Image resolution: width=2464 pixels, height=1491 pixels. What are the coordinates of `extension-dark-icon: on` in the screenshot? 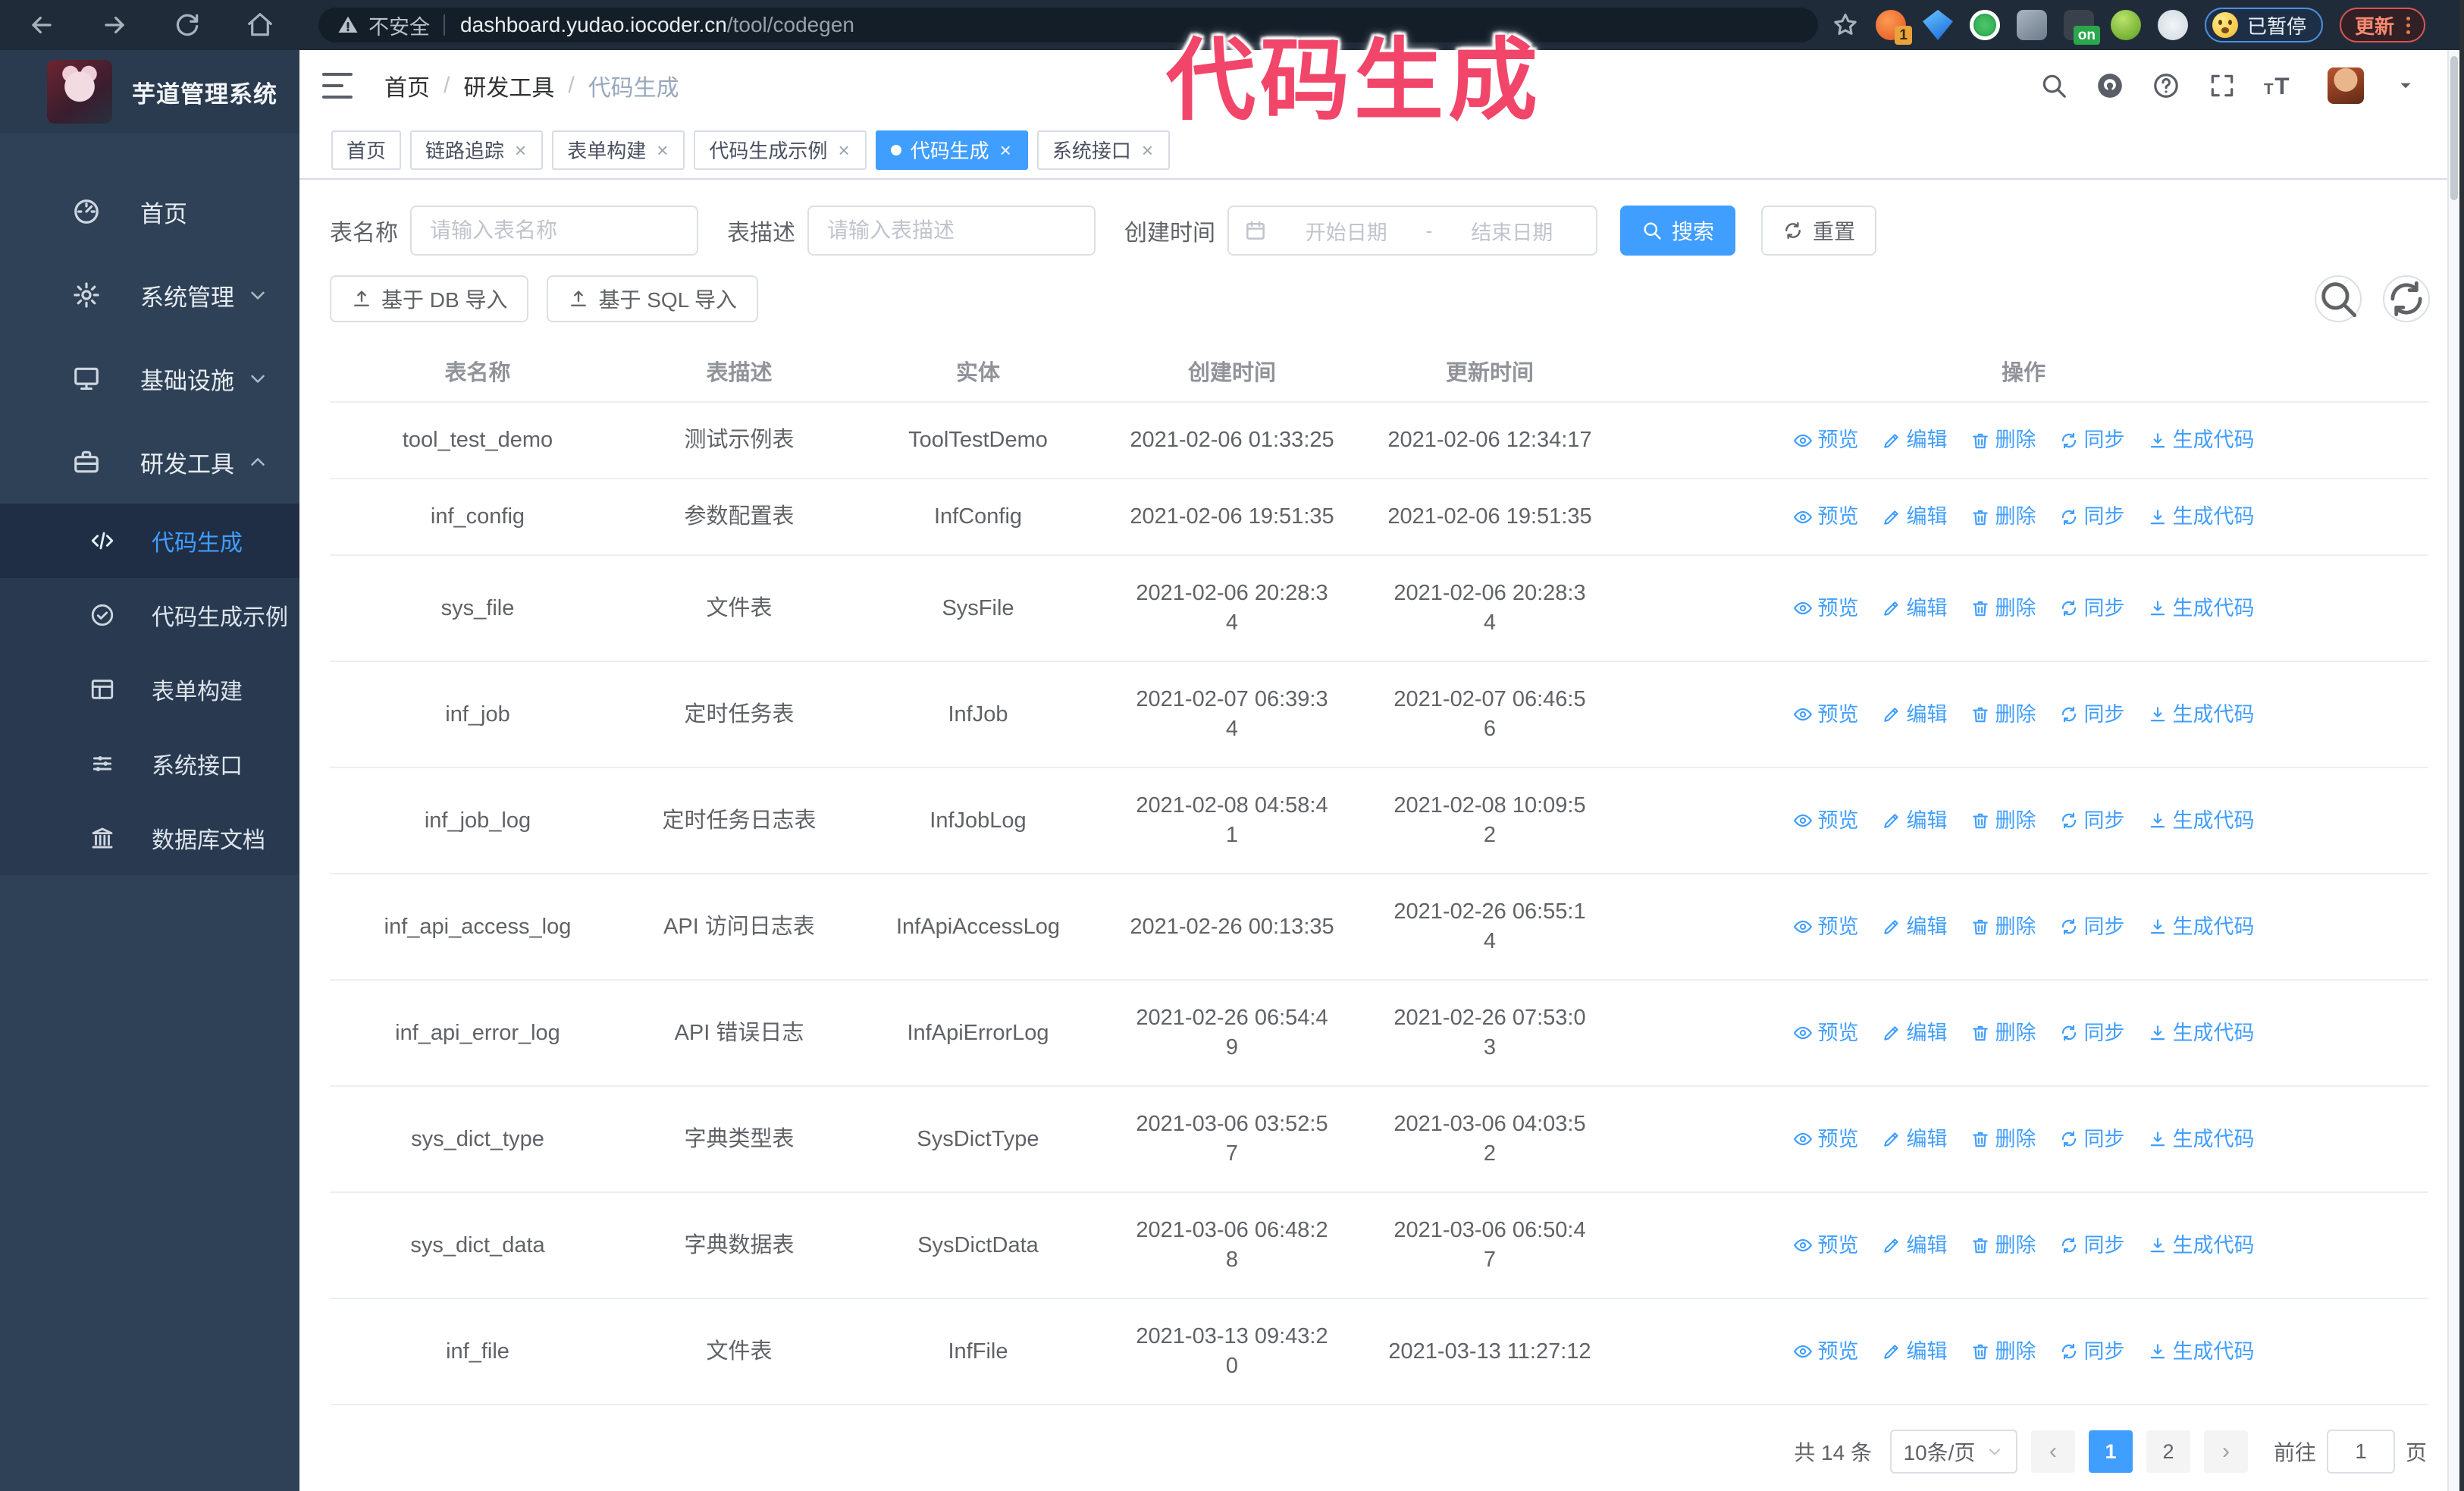 It's located at (2082, 27).